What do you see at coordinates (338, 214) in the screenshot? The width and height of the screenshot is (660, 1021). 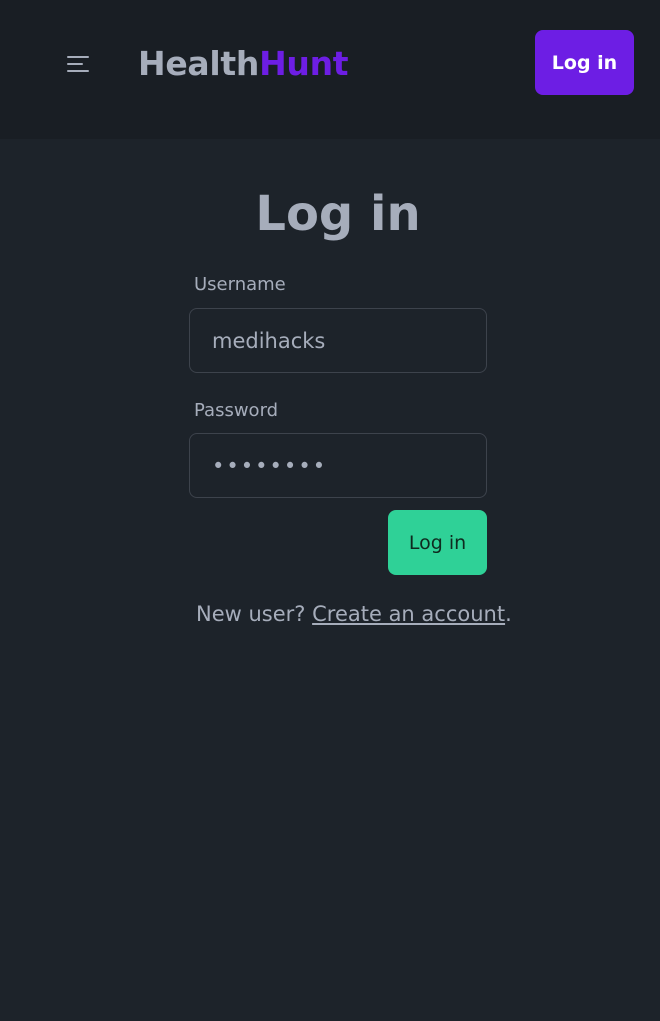 I see `page-title: Log in` at bounding box center [338, 214].